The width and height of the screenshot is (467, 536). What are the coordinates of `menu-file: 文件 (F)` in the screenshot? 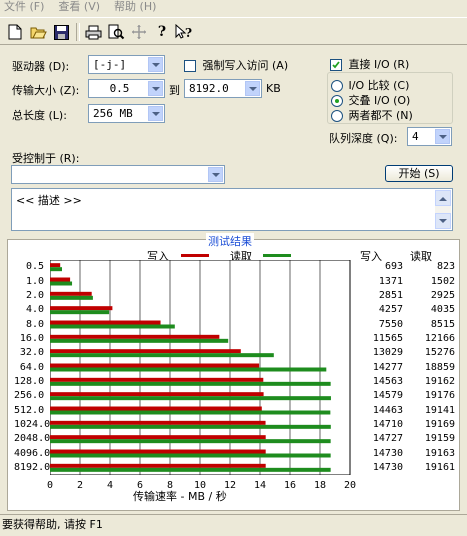 It's located at (24, 8).